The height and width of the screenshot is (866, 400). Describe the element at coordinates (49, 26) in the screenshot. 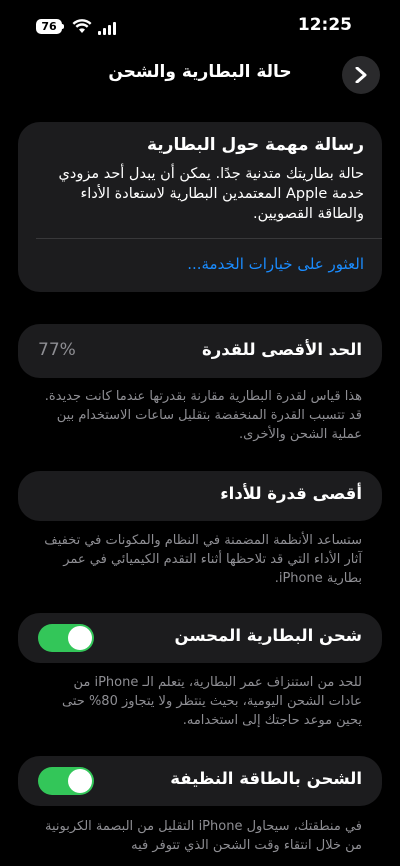

I see `battery-indicator: 76` at that location.